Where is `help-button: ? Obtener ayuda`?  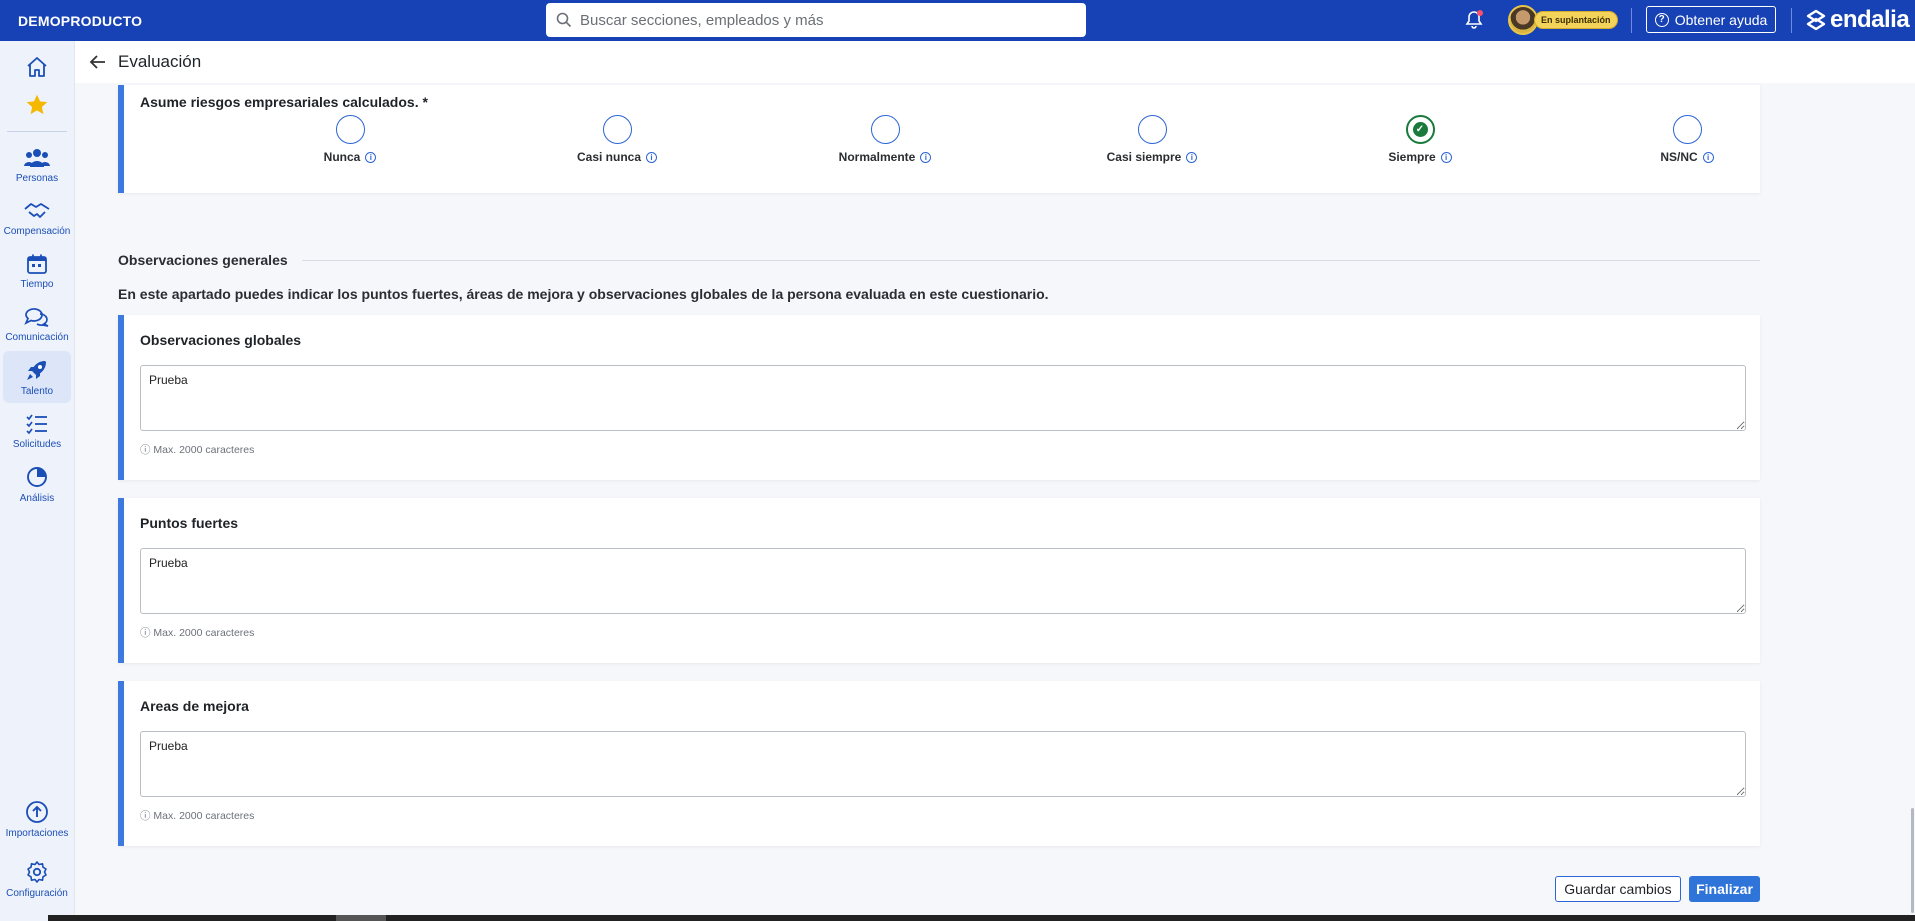 help-button: ? Obtener ayuda is located at coordinates (1711, 19).